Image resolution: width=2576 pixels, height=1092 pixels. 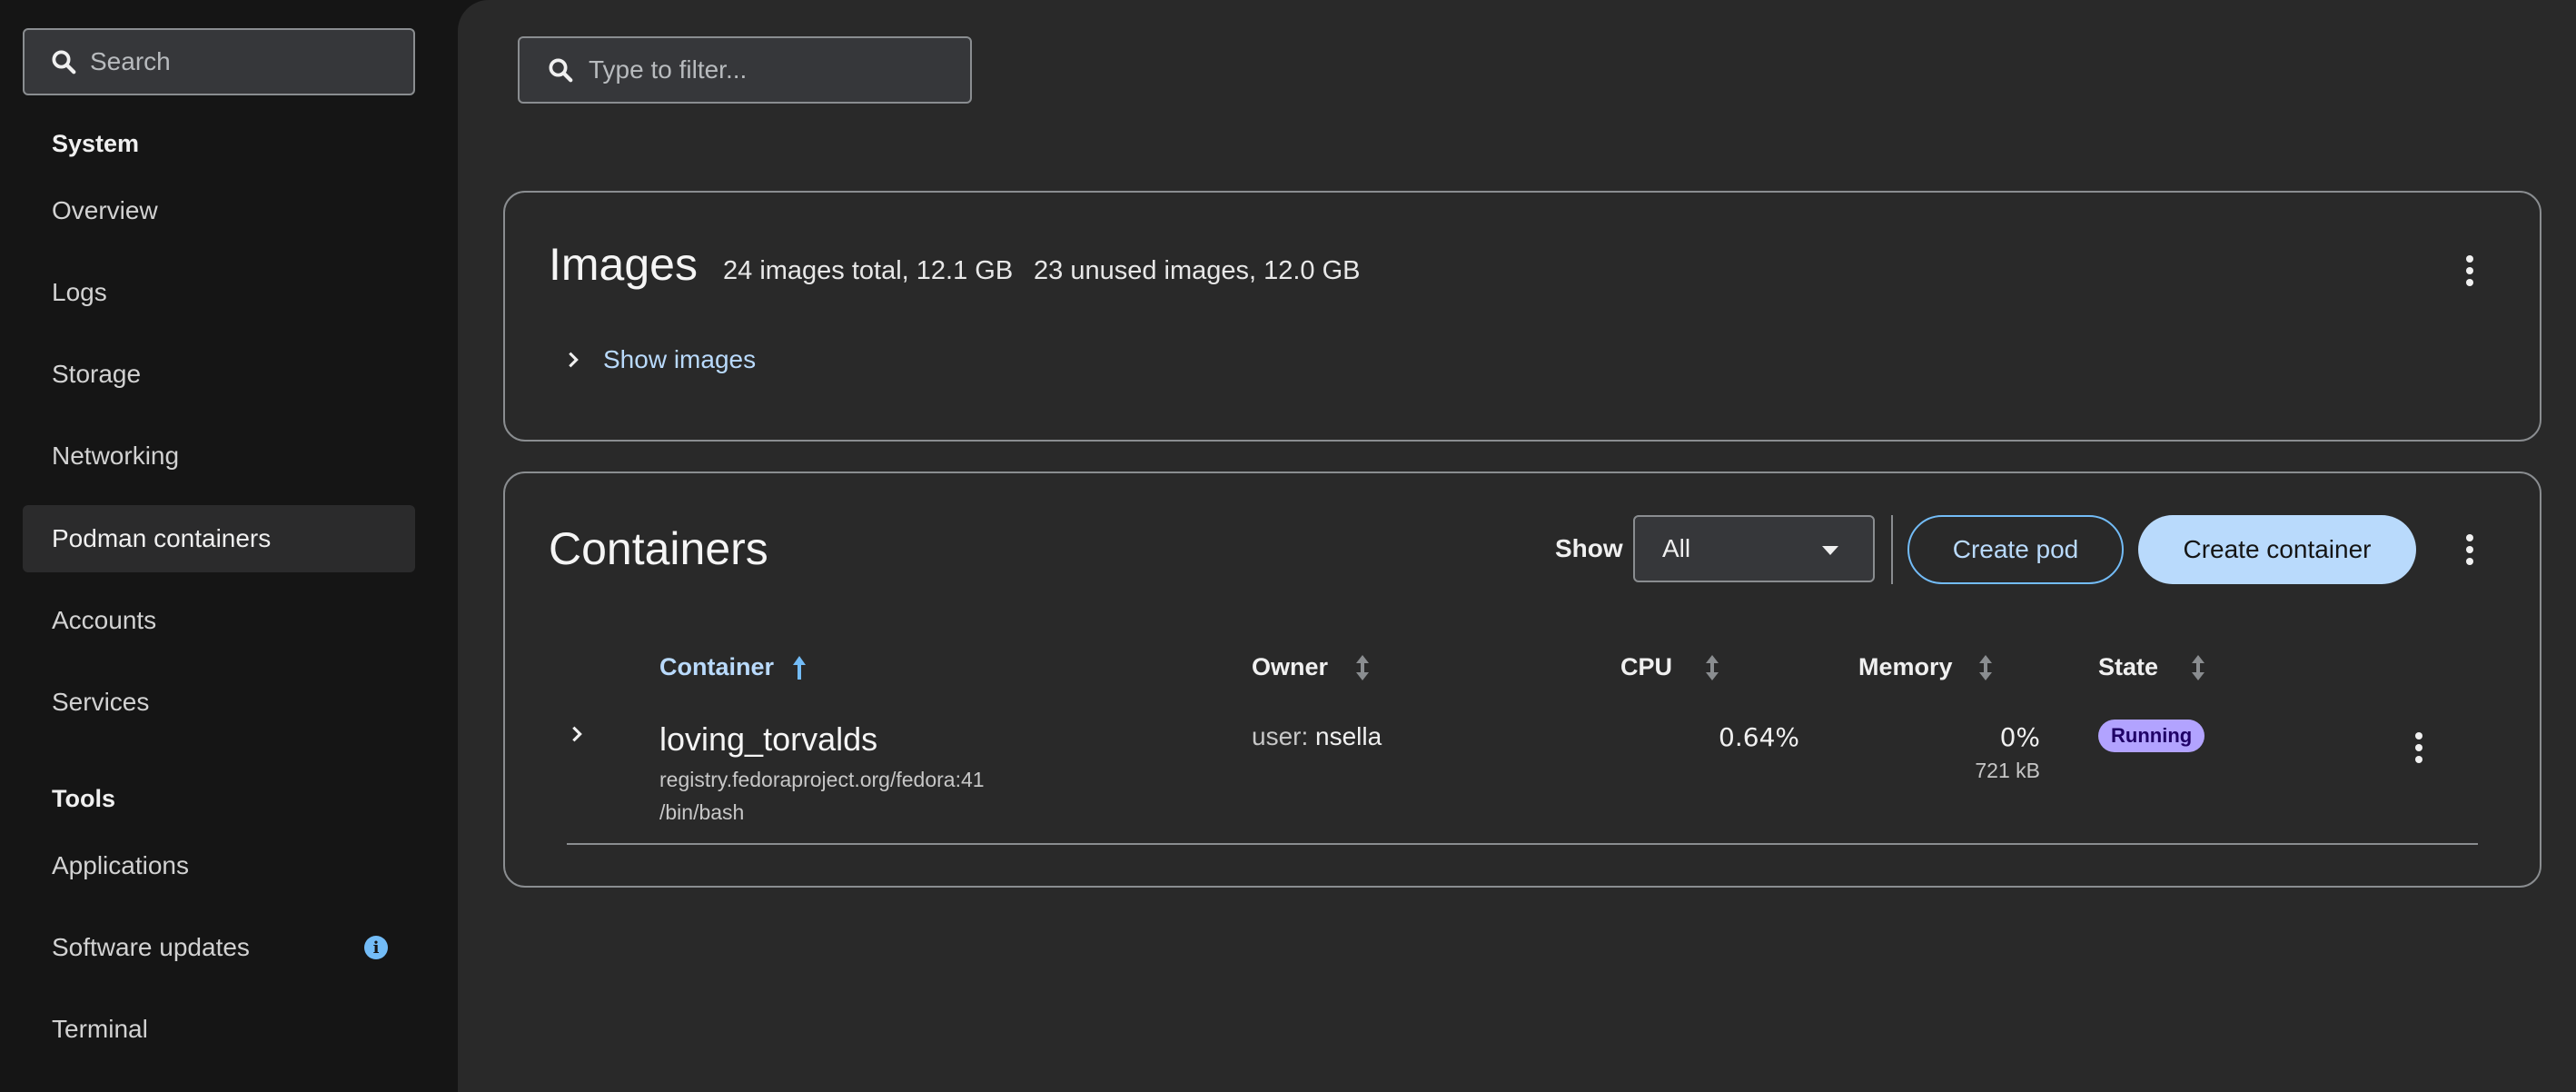 I want to click on images-unused: 23 unused images, 12.0 GB, so click(x=1197, y=270).